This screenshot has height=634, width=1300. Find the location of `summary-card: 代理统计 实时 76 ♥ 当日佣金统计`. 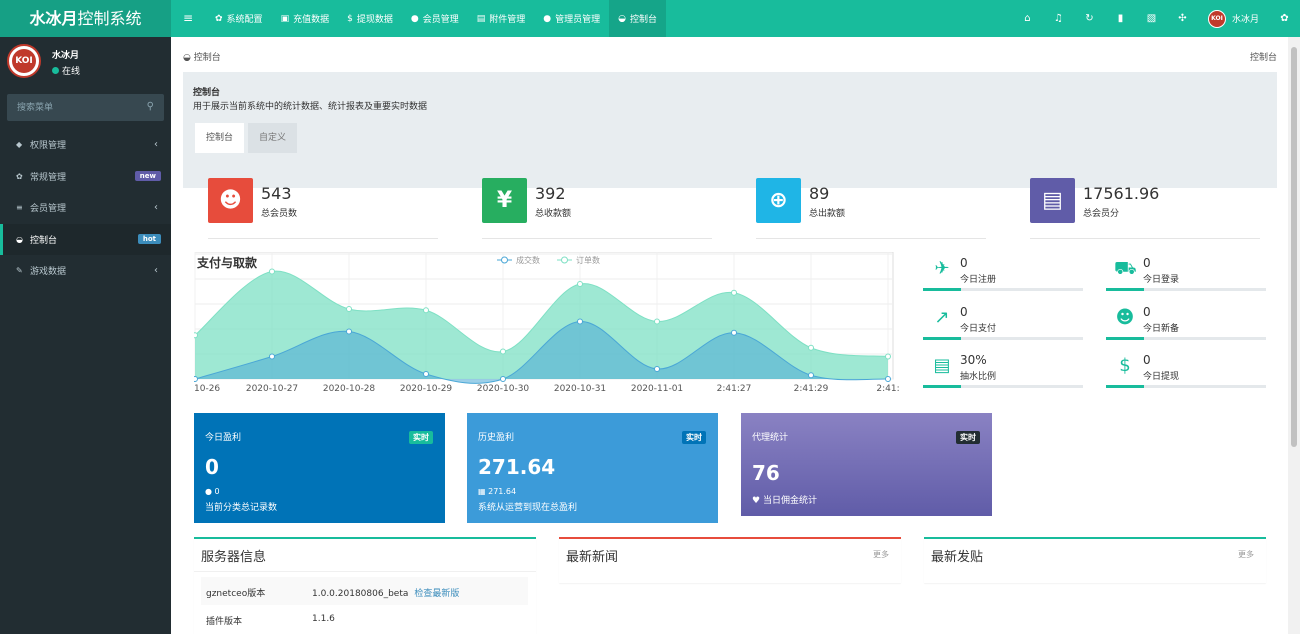

summary-card: 代理统计 实时 76 ♥ 当日佣金统计 is located at coordinates (866, 464).